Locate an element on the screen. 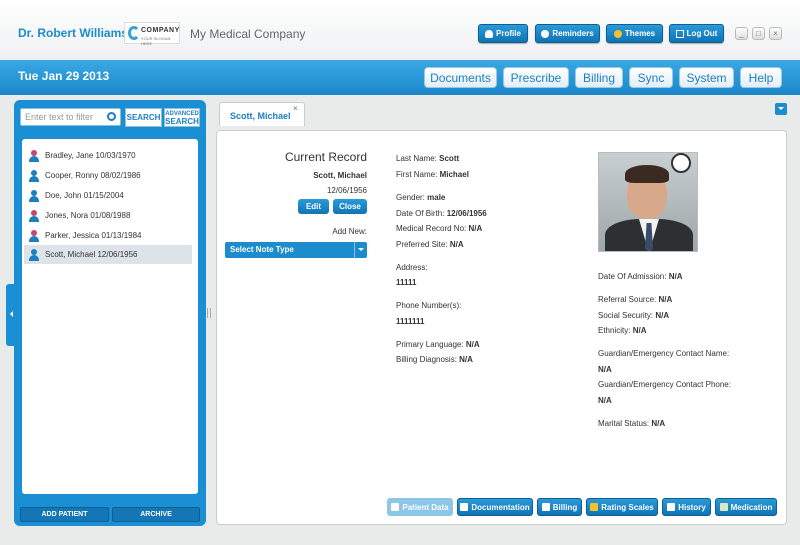 The height and width of the screenshot is (545, 800). guardian-name-label: Guardian/Emergency Contact Name: is located at coordinates (664, 353).